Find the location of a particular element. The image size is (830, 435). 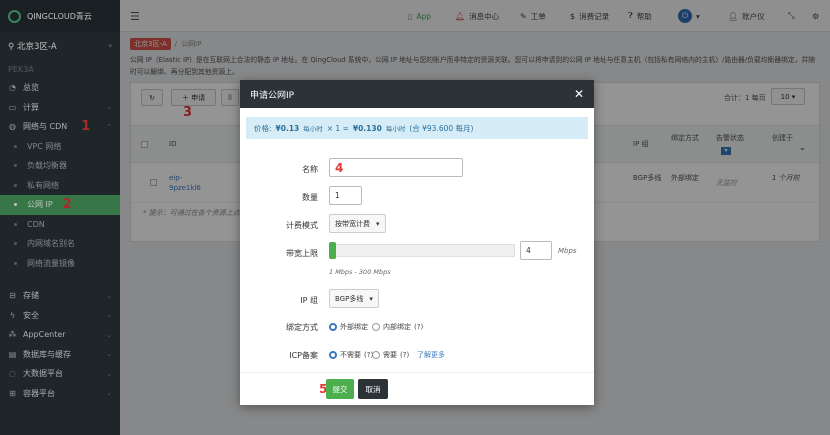

bandwidth-slider is located at coordinates (422, 250).